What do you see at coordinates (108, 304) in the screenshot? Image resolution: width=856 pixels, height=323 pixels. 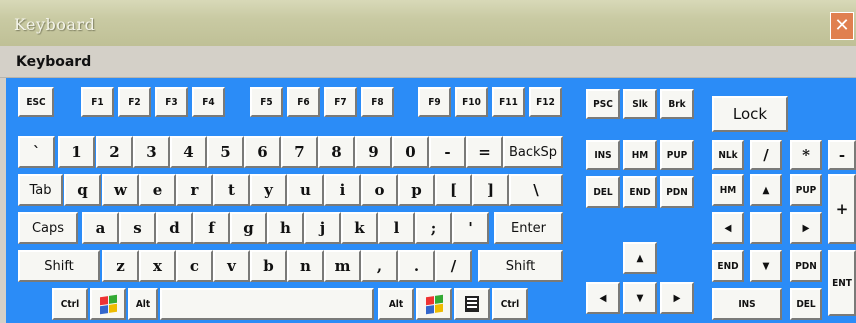 I see `key-lwin` at bounding box center [108, 304].